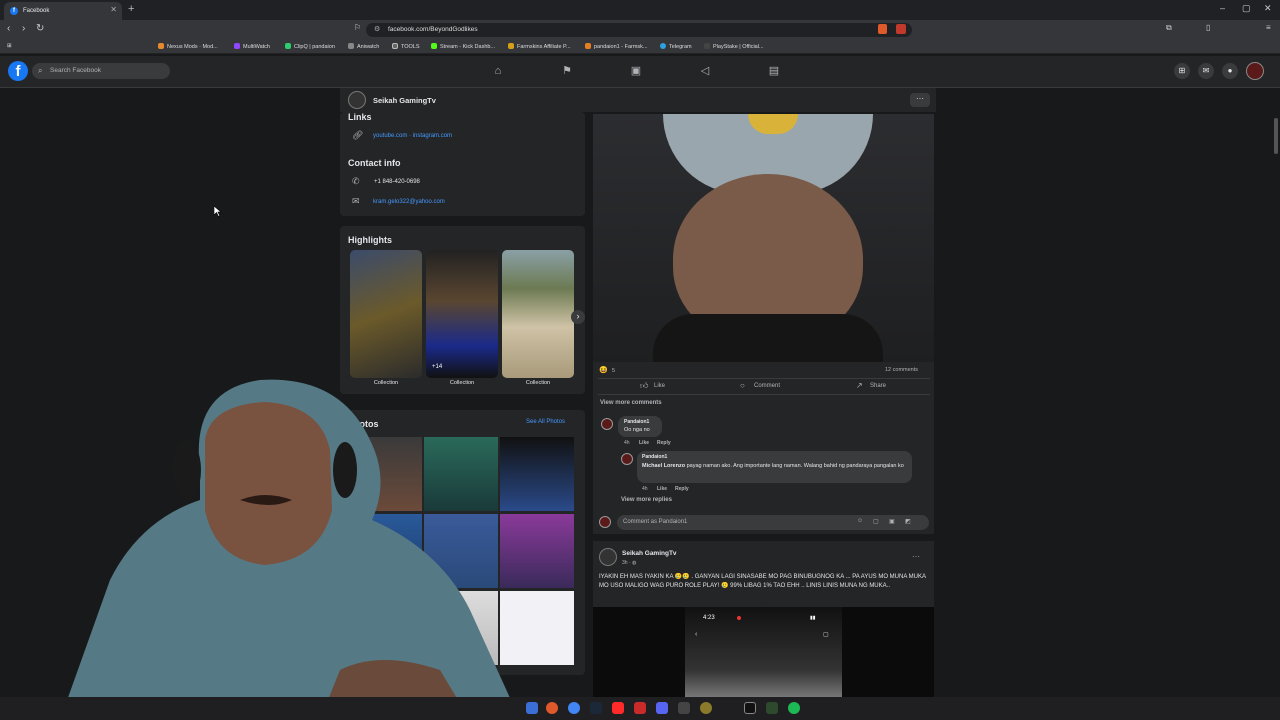 The height and width of the screenshot is (720, 1280). What do you see at coordinates (774, 71) in the screenshot?
I see `events-icon: ▤` at bounding box center [774, 71].